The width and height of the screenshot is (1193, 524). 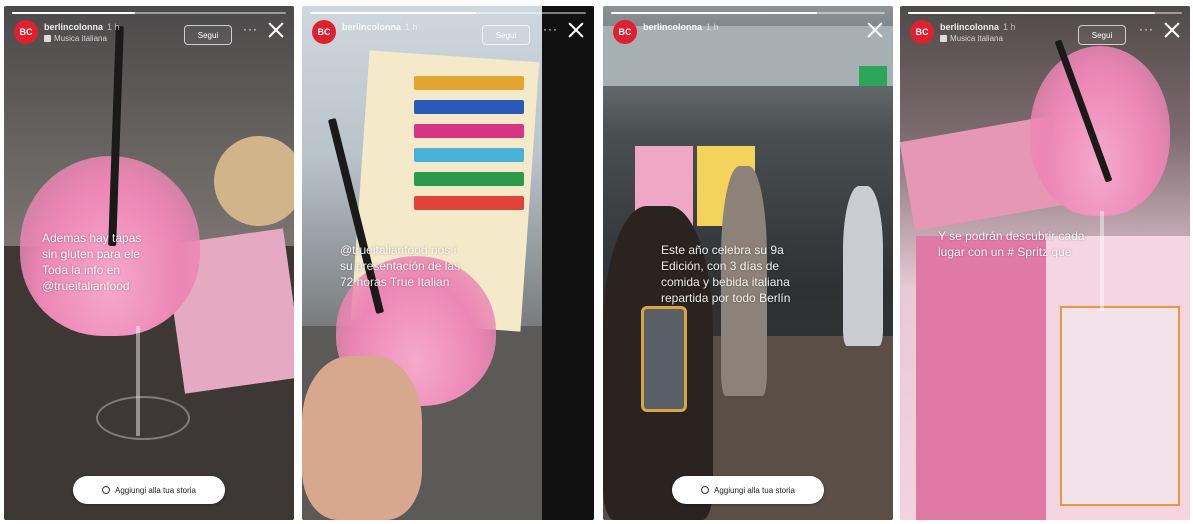 I want to click on photo-glass-stem, so click(x=1102, y=261).